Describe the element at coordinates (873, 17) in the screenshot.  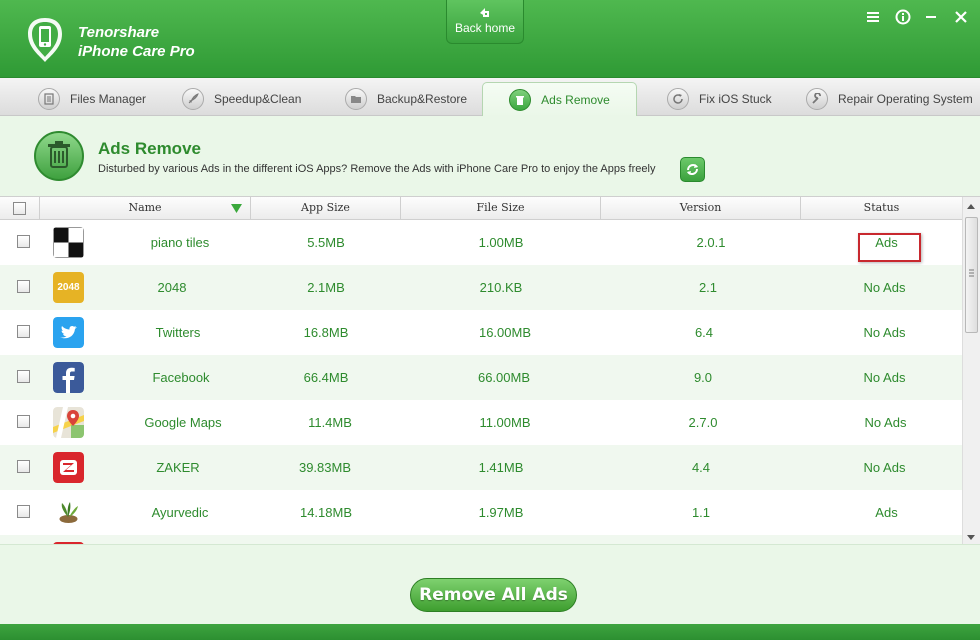
I see `menu-icon` at that location.